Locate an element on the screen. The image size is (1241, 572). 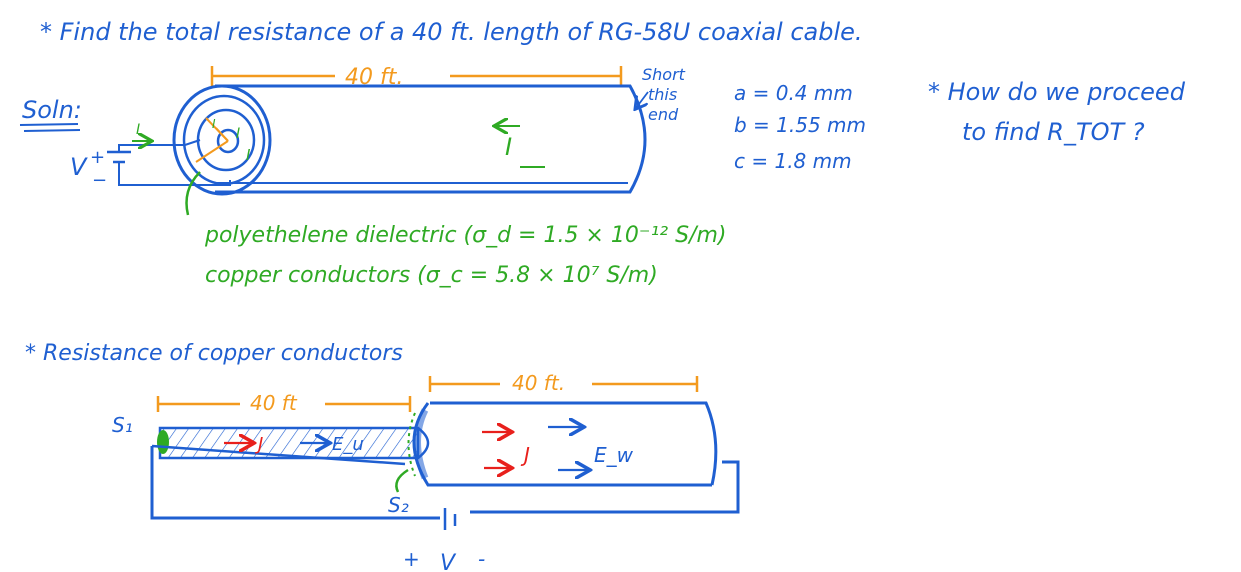
surface-s2-label: S₂ is located at coordinates (398, 505).